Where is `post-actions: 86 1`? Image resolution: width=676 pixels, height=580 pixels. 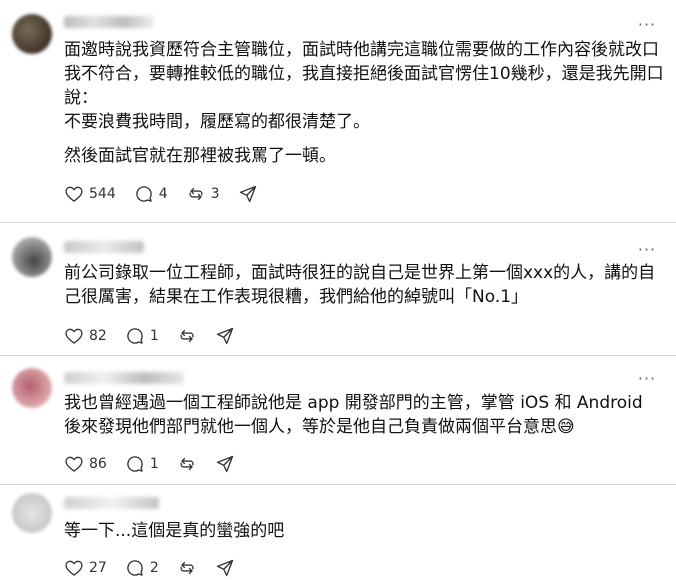
post-actions: 86 1 is located at coordinates (158, 464).